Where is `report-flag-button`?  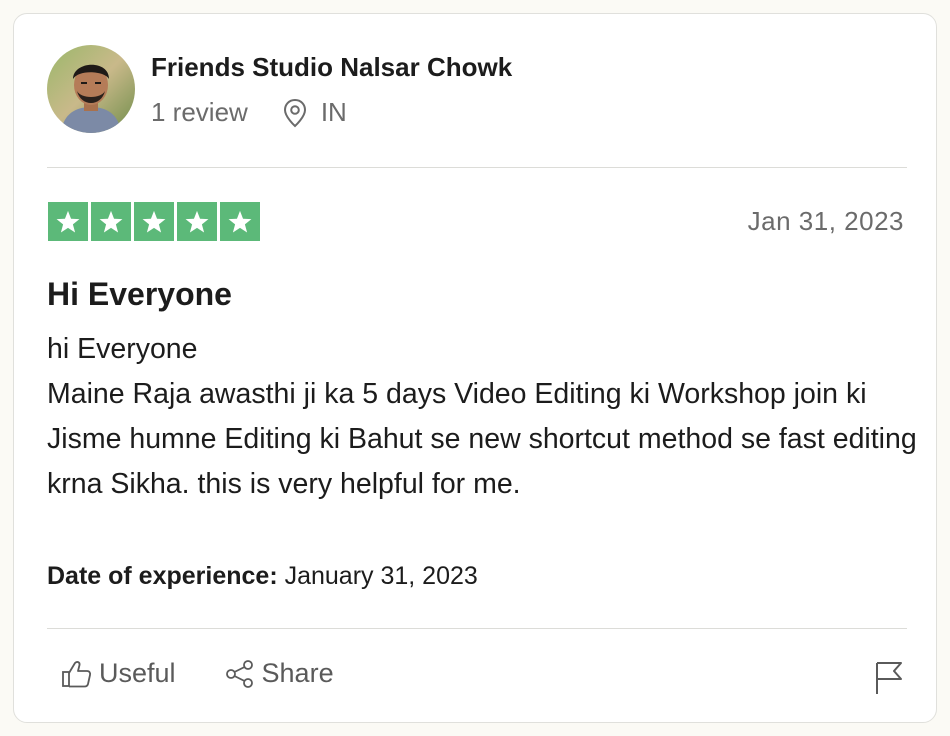 report-flag-button is located at coordinates (889, 678).